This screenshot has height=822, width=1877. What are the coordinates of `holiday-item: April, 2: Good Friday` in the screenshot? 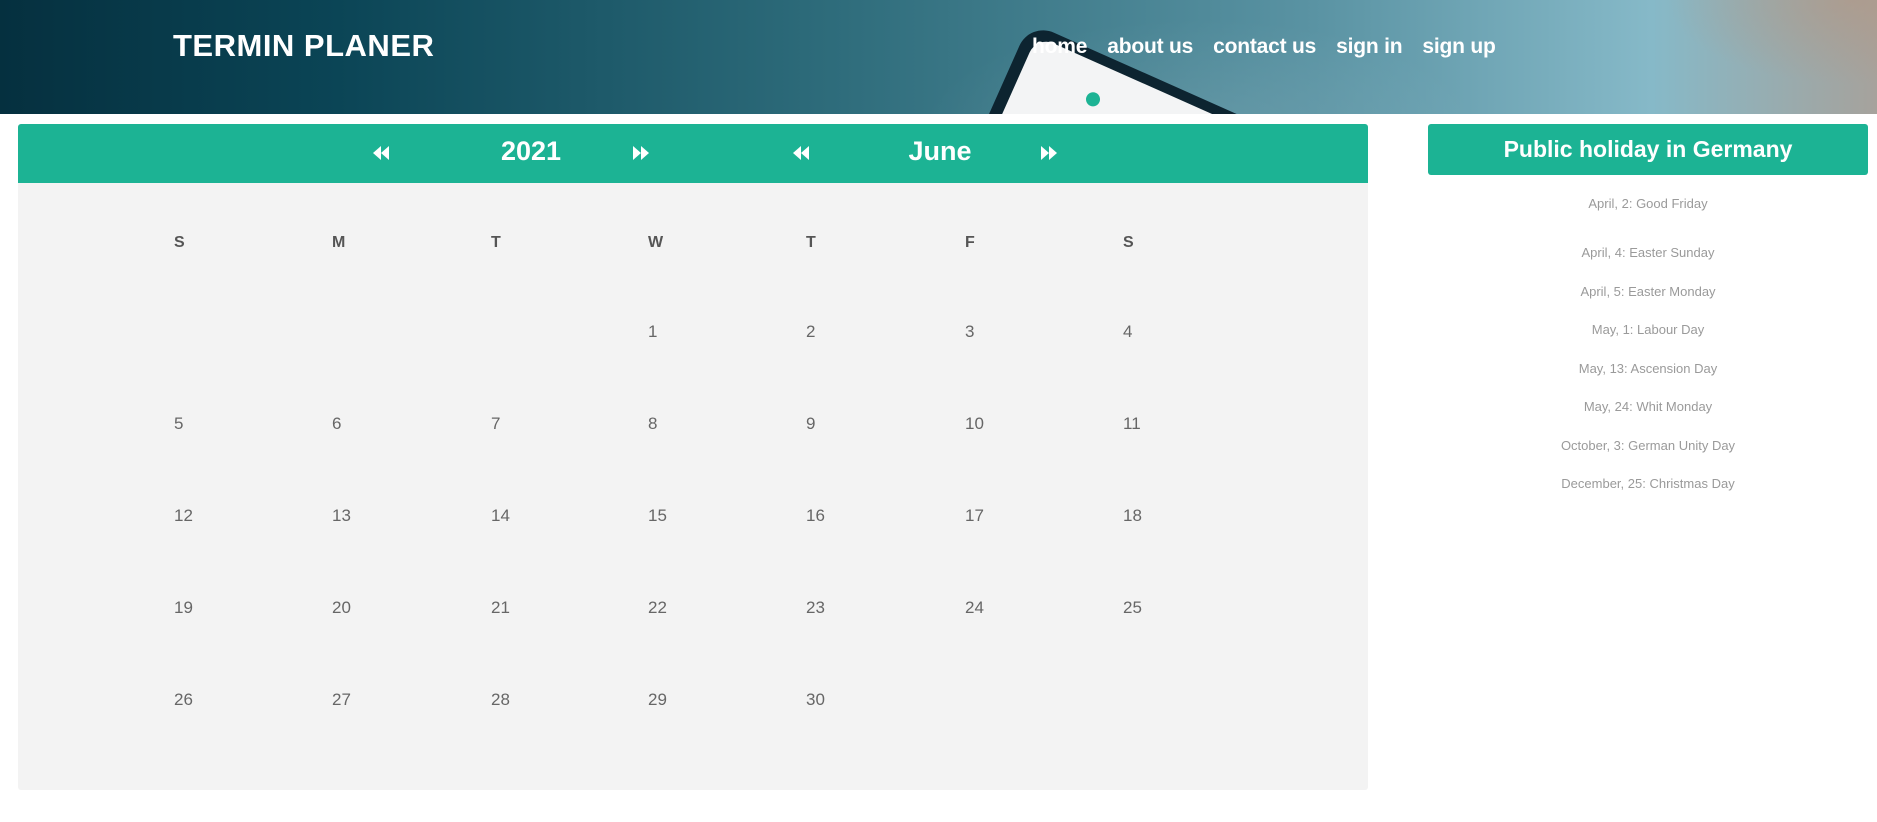 It's located at (1648, 203).